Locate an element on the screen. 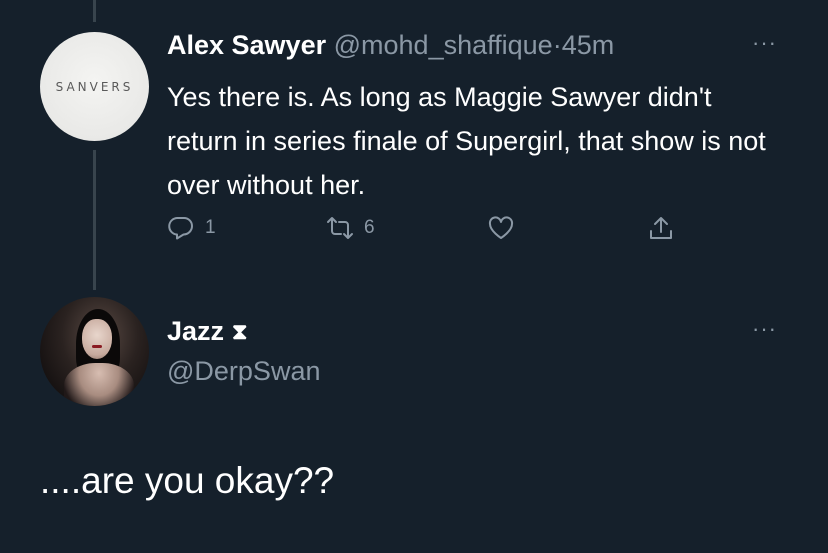 Image resolution: width=828 pixels, height=553 pixels. author-handle: @mohd_shaffique is located at coordinates (443, 45).